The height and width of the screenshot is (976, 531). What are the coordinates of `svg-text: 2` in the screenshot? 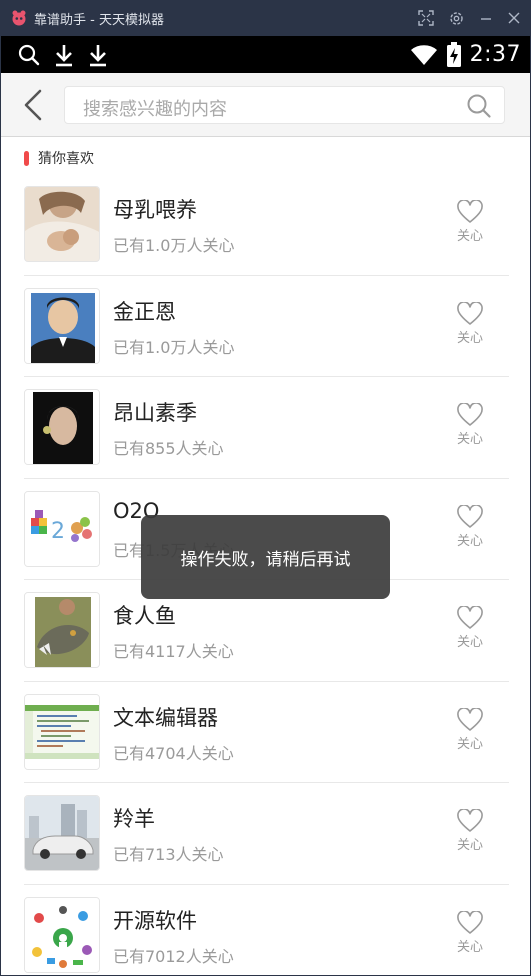 It's located at (58, 531).